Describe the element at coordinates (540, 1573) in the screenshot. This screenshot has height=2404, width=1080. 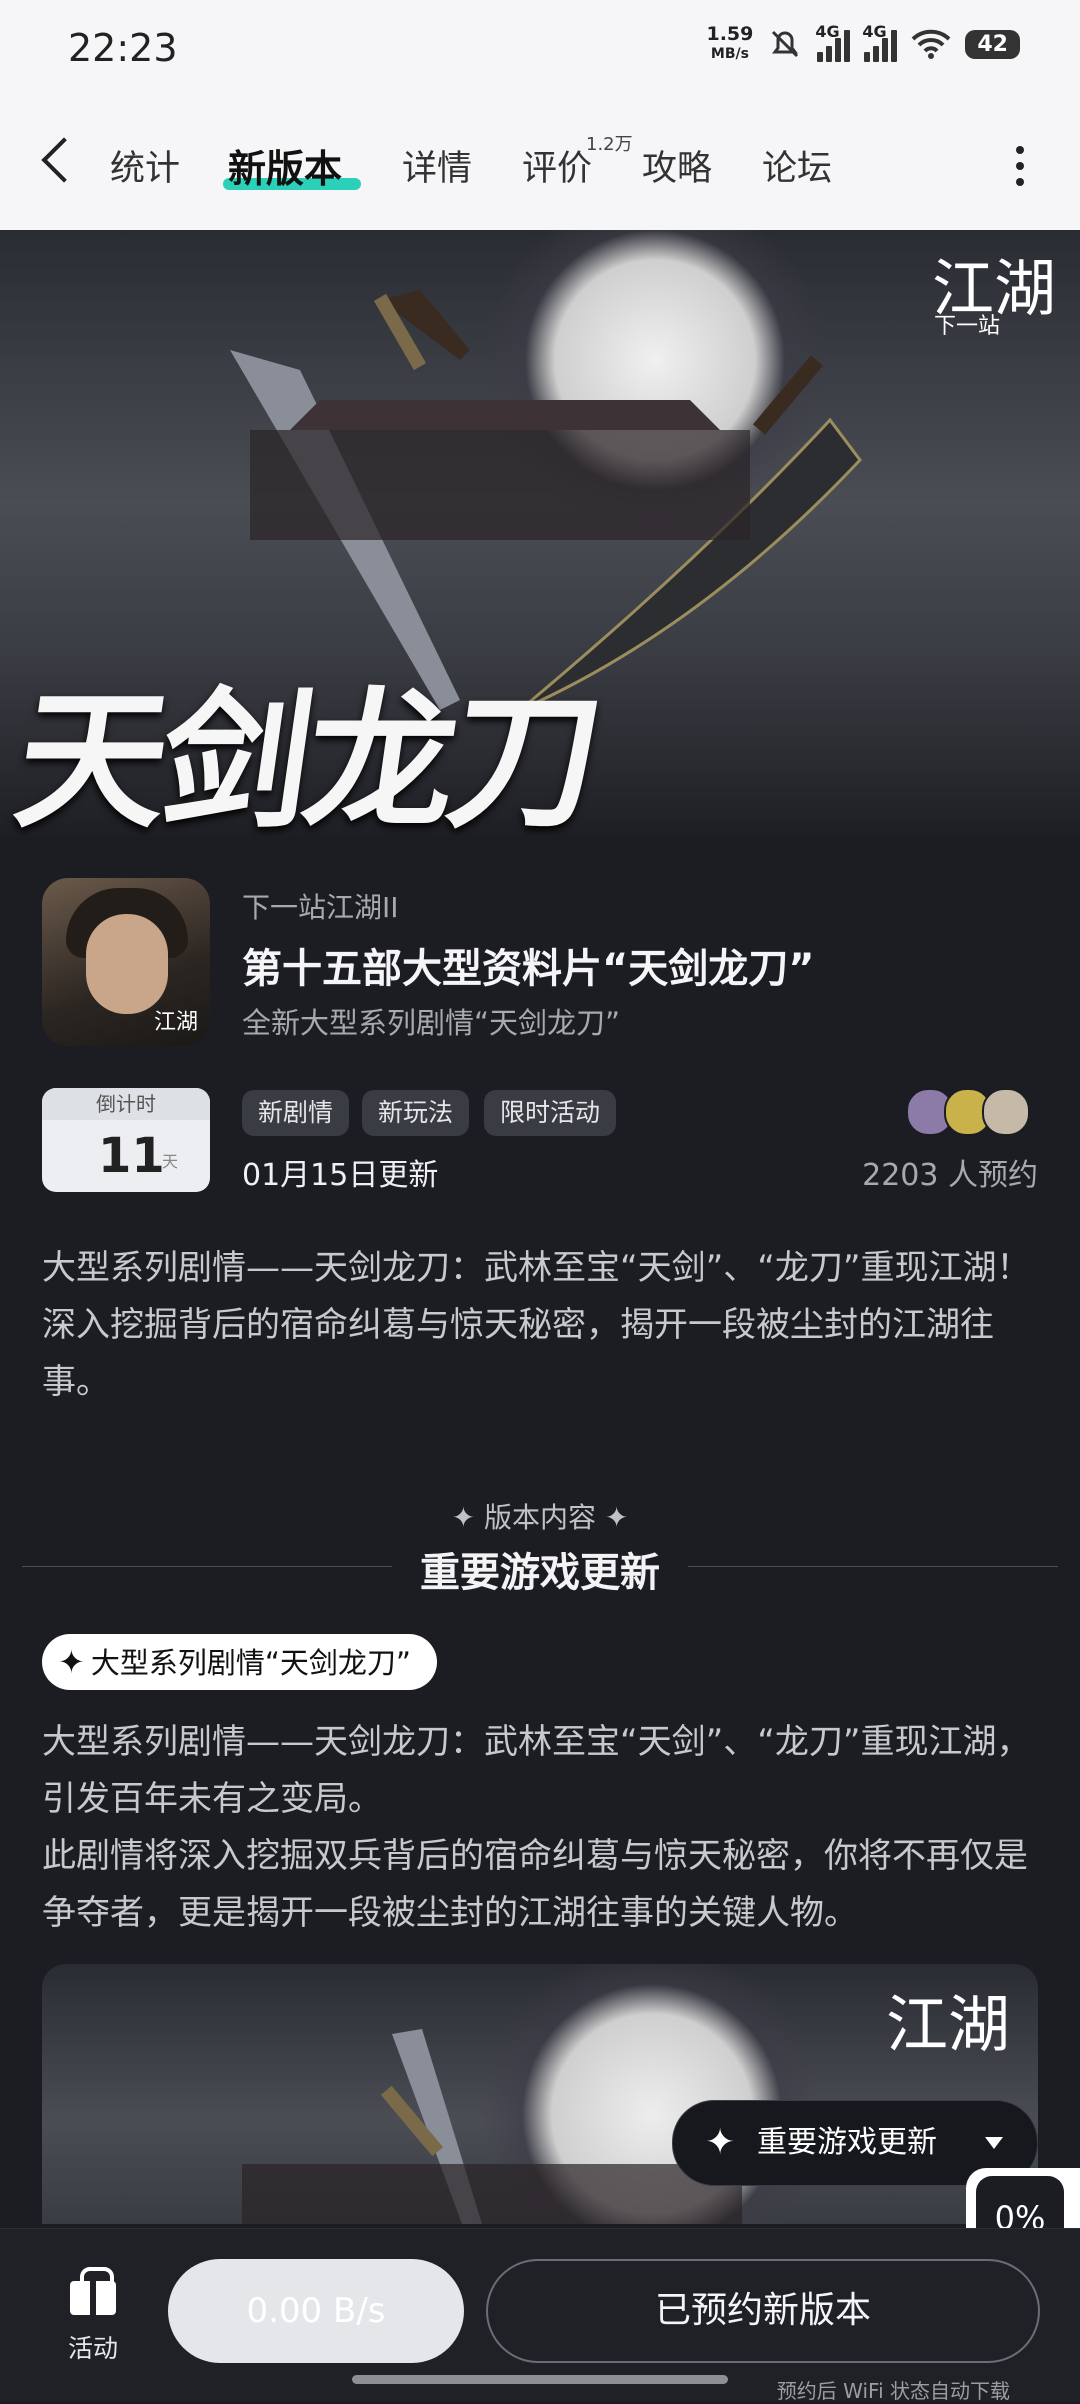
I see `section-title: 重要游戏更新` at that location.